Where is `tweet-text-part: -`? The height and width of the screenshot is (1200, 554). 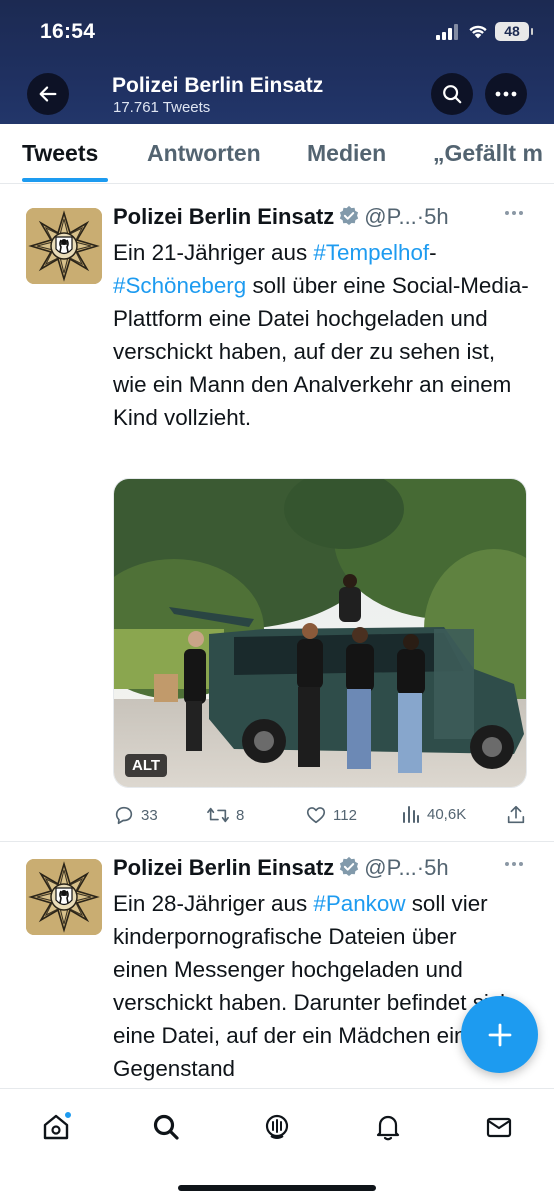 tweet-text-part: - is located at coordinates (433, 252).